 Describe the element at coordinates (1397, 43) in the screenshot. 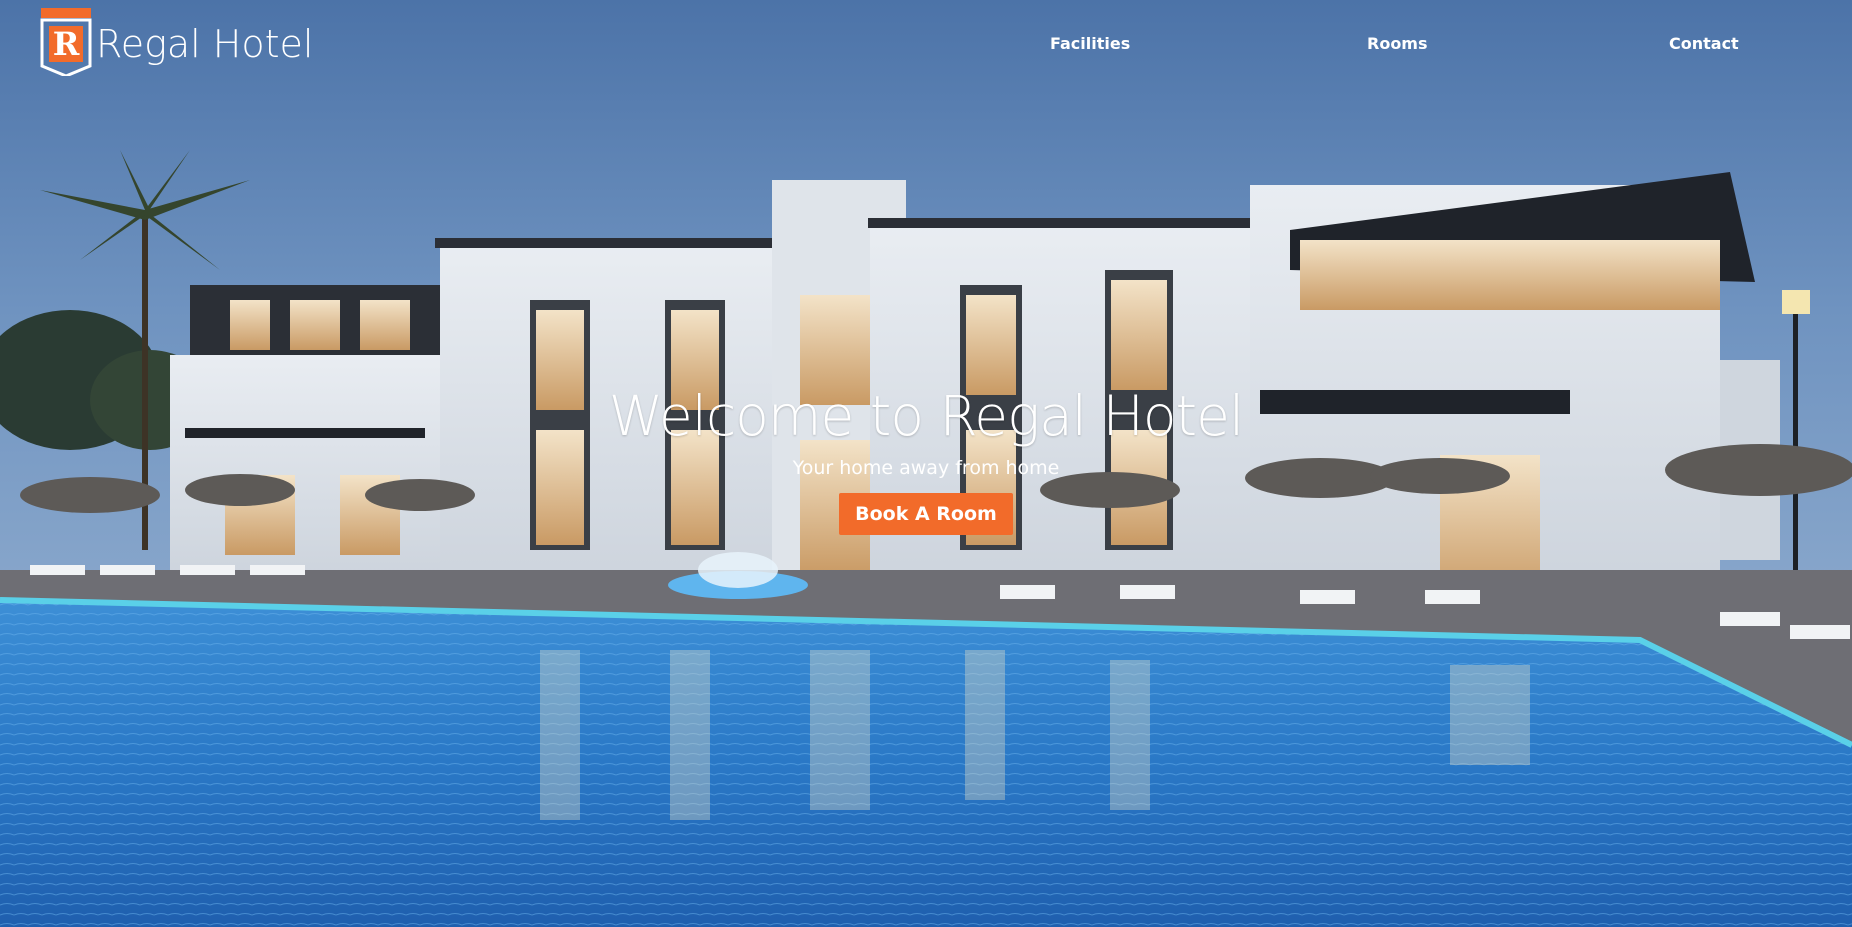

I see `nav-link-rooms: Rooms` at that location.